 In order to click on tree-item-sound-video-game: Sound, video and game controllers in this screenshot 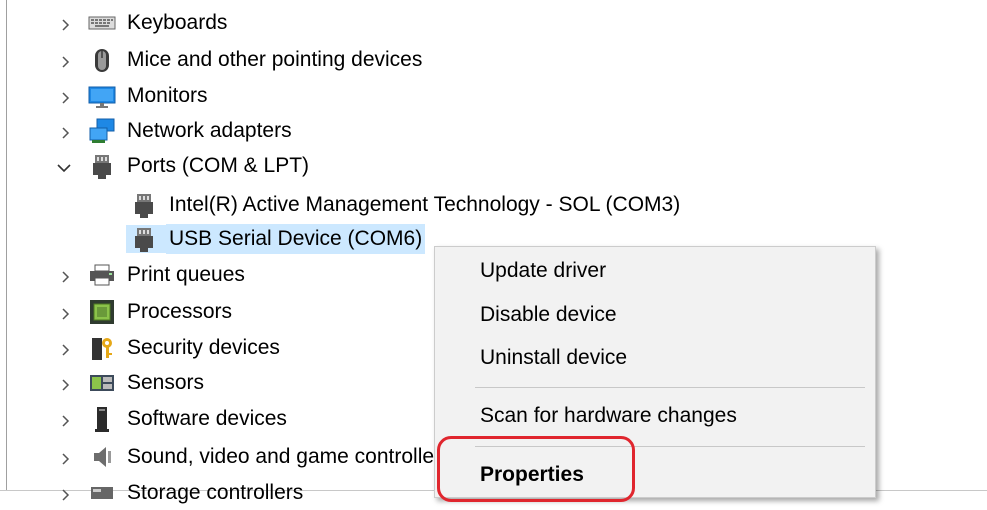, I will do `click(258, 457)`.